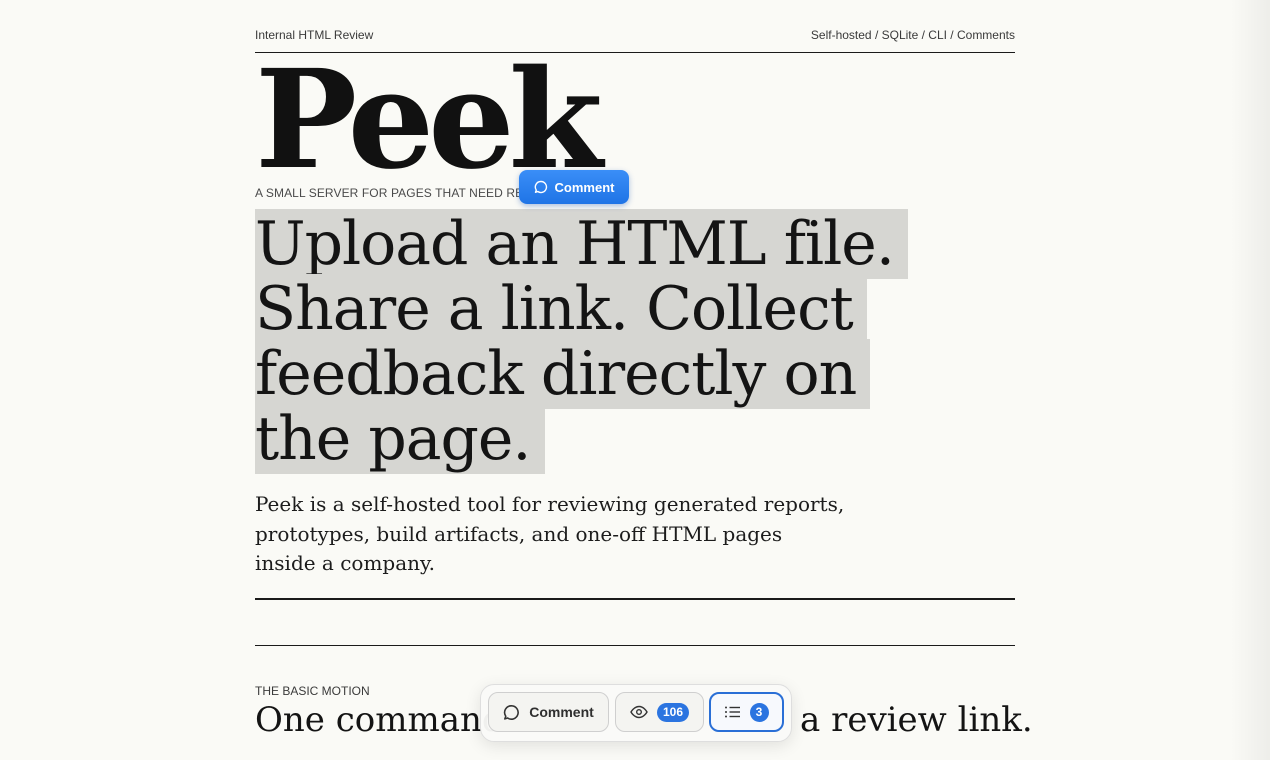 Image resolution: width=1270 pixels, height=760 pixels. What do you see at coordinates (746, 712) in the screenshot?
I see `toolbar-comments-list-button: 3` at bounding box center [746, 712].